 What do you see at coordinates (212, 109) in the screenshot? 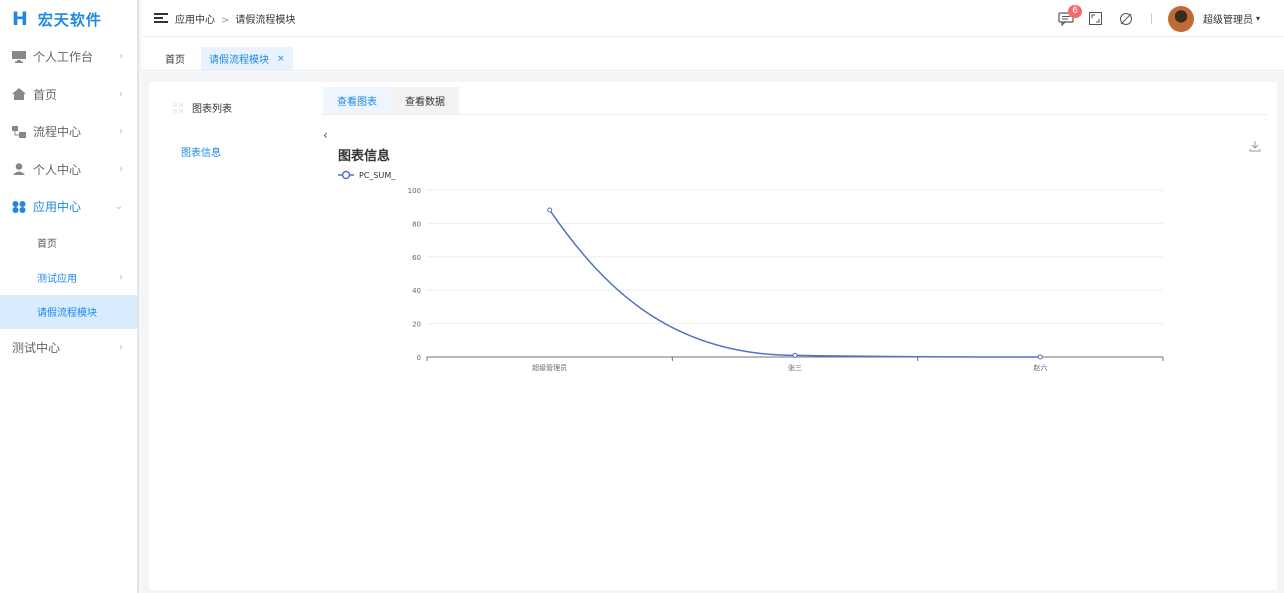
I see `chart-list-title: 图表列表` at bounding box center [212, 109].